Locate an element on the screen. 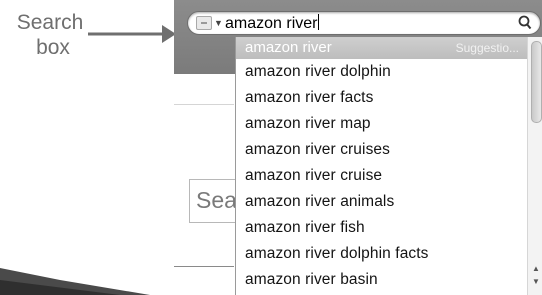 Image resolution: width=542 pixels, height=295 pixels. suggestion-item: amazon river dolphin is located at coordinates (381, 72).